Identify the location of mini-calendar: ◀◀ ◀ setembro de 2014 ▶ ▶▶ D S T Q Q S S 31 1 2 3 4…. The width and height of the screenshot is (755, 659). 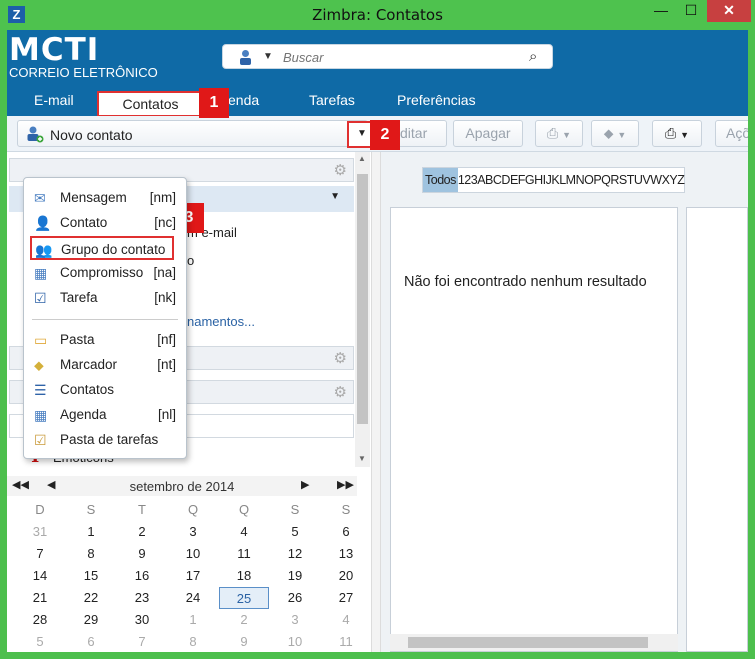
(189, 563).